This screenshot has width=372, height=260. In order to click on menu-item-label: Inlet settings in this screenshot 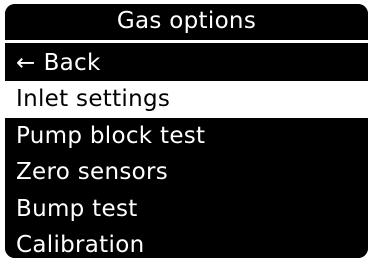, I will do `click(93, 99)`.